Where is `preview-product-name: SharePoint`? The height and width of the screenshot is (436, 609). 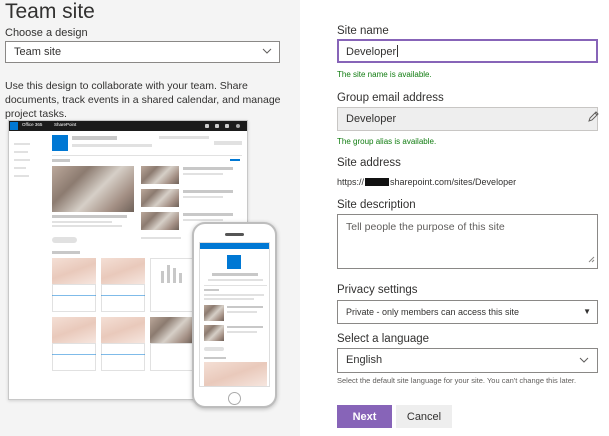
preview-product-name: SharePoint is located at coordinates (65, 124).